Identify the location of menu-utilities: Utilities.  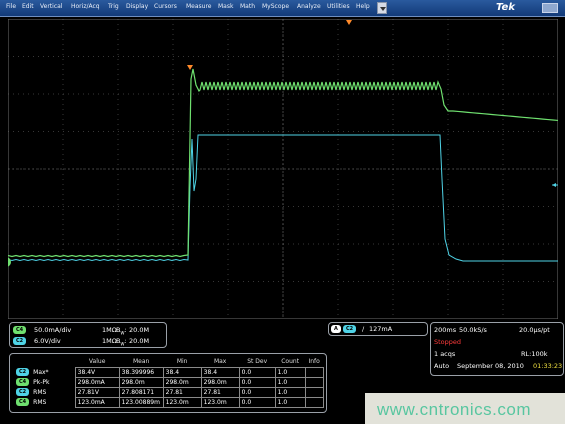
(338, 6).